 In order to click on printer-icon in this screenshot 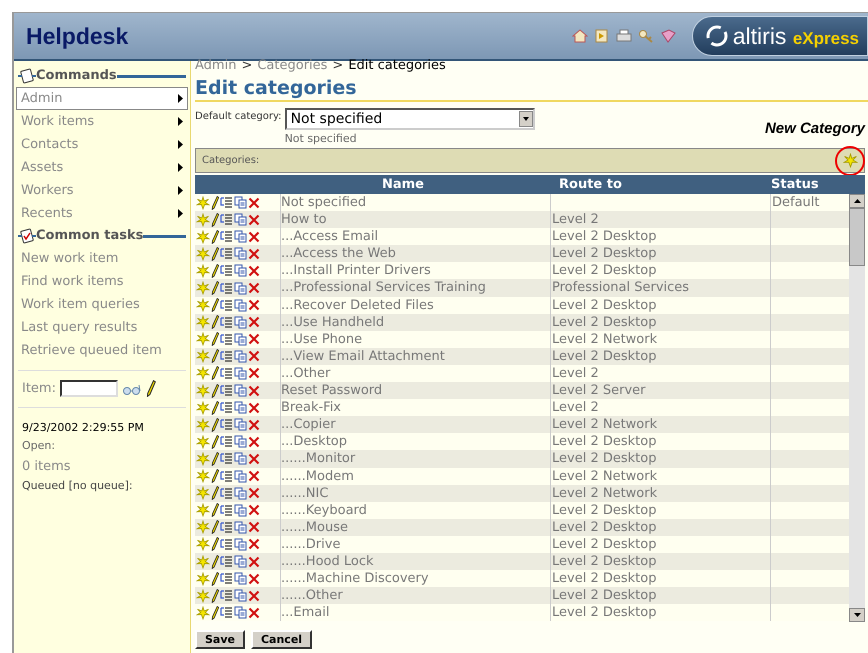, I will do `click(624, 36)`.